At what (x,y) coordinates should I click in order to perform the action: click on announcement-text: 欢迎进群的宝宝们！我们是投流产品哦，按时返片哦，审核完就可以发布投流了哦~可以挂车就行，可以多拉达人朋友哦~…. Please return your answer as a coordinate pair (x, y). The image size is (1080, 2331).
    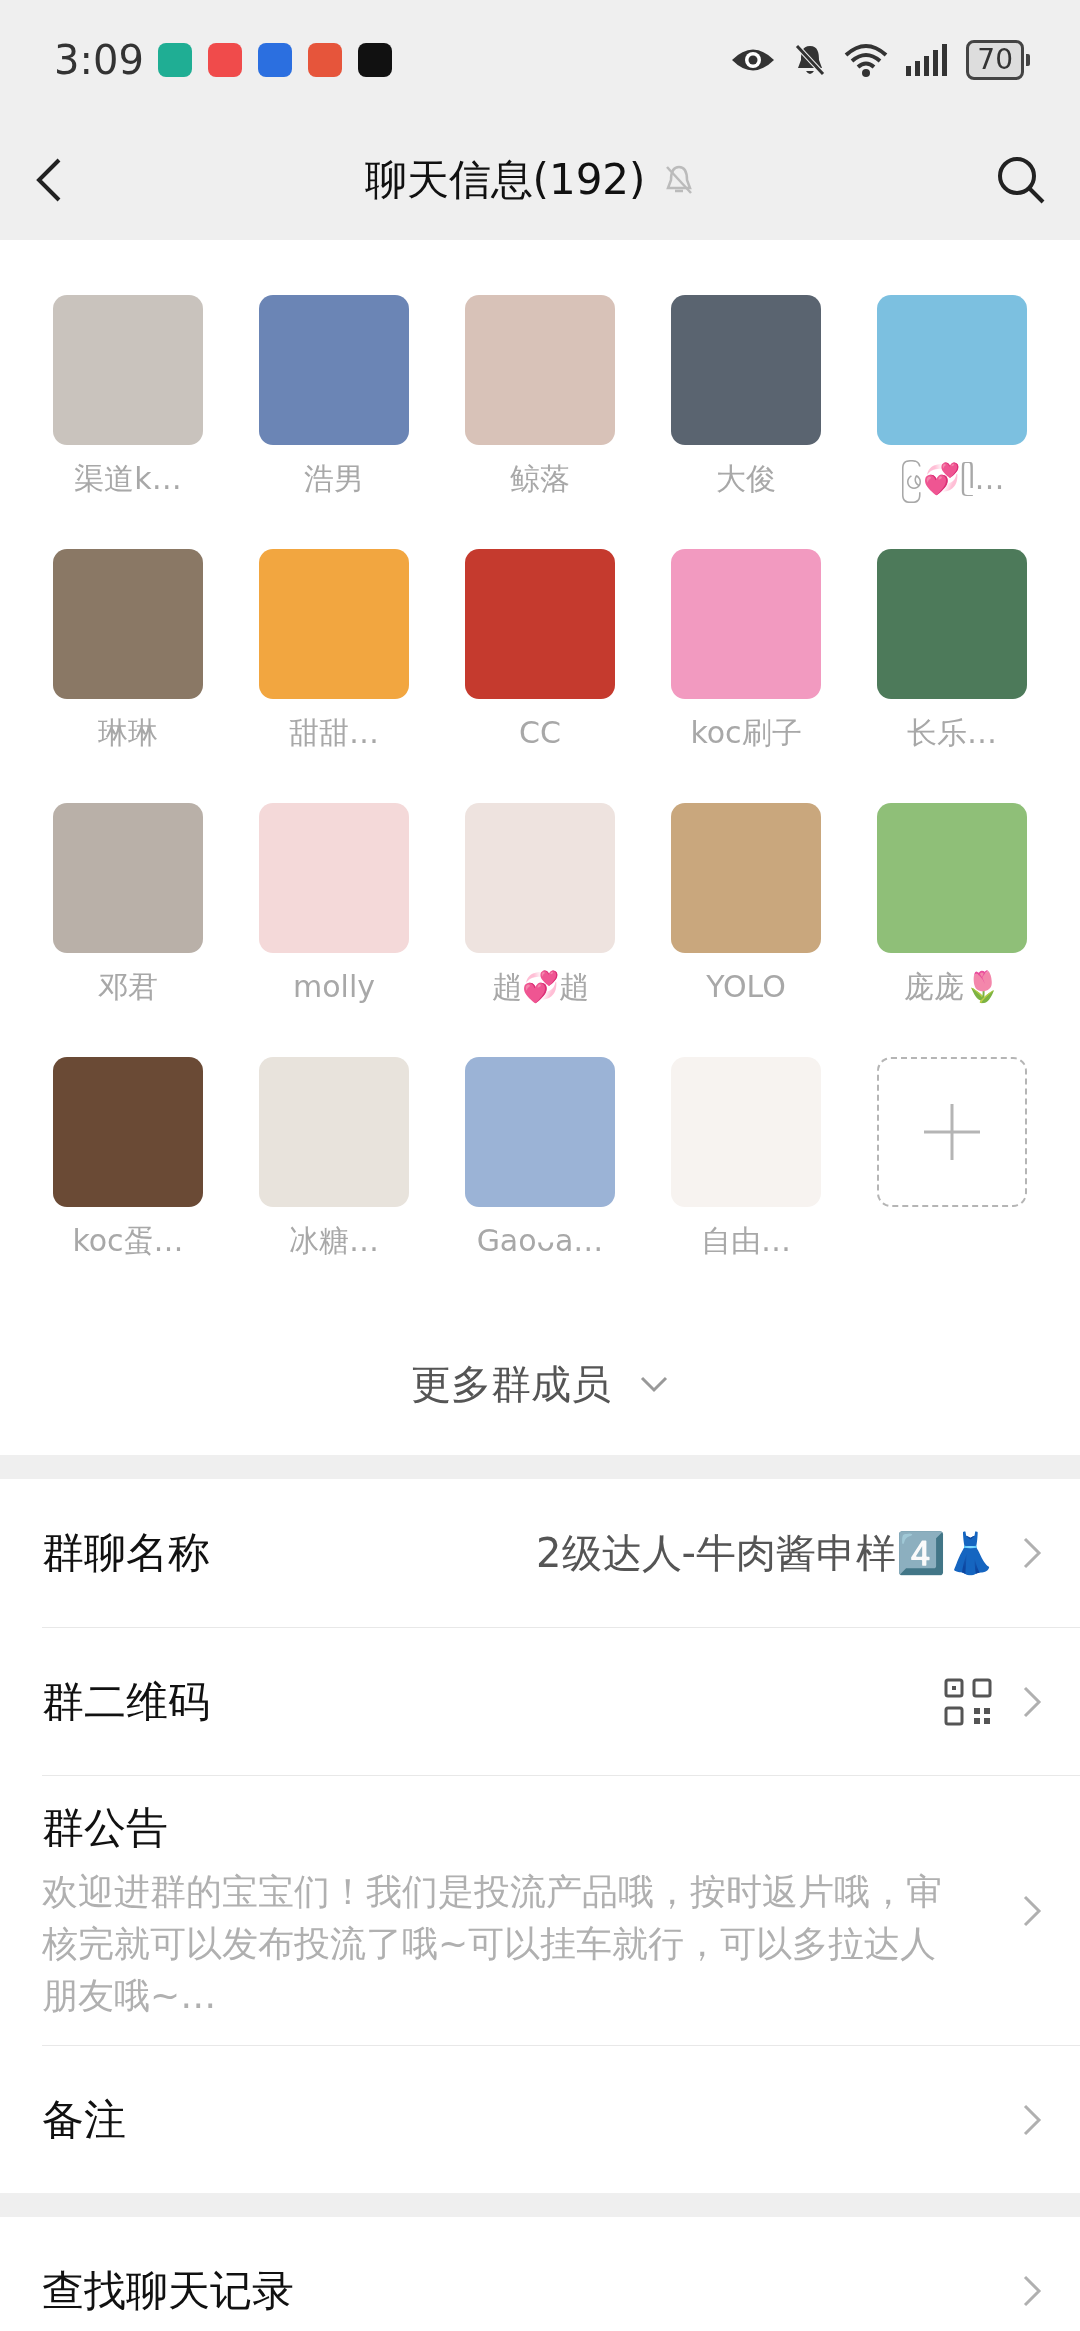
    Looking at the image, I should click on (492, 1943).